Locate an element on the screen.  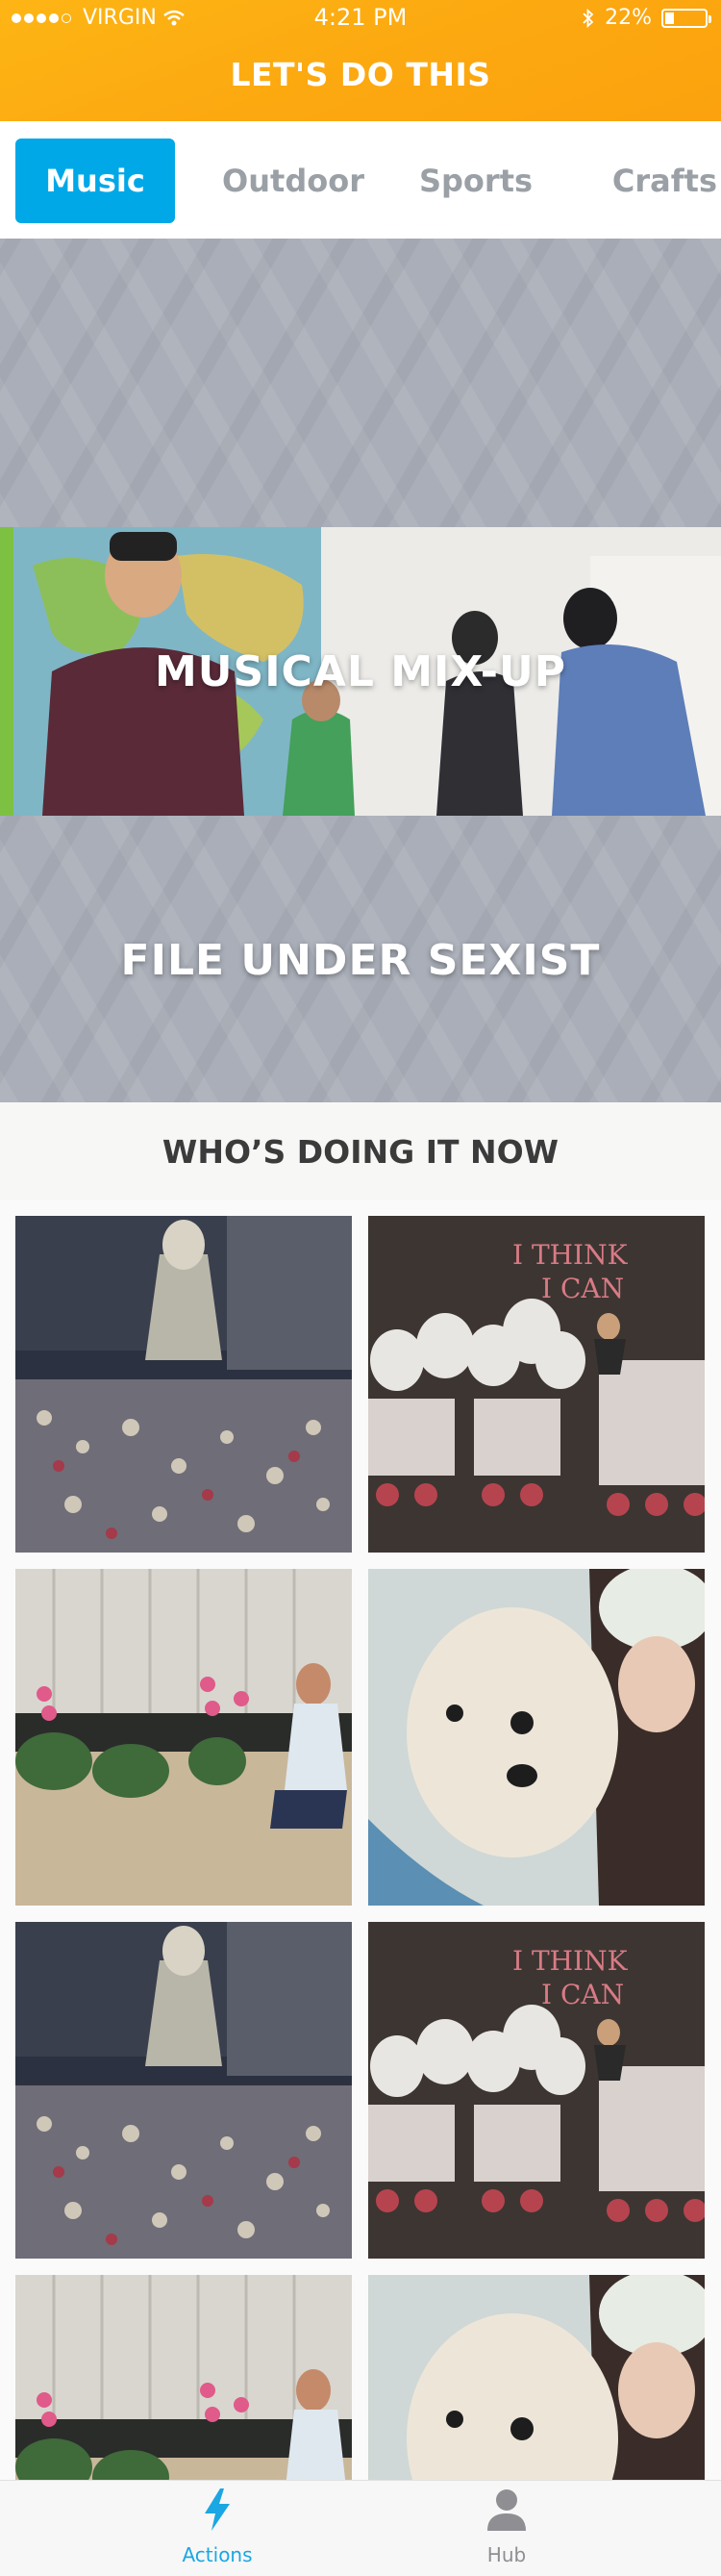
tab-label: Music is located at coordinates (95, 181).